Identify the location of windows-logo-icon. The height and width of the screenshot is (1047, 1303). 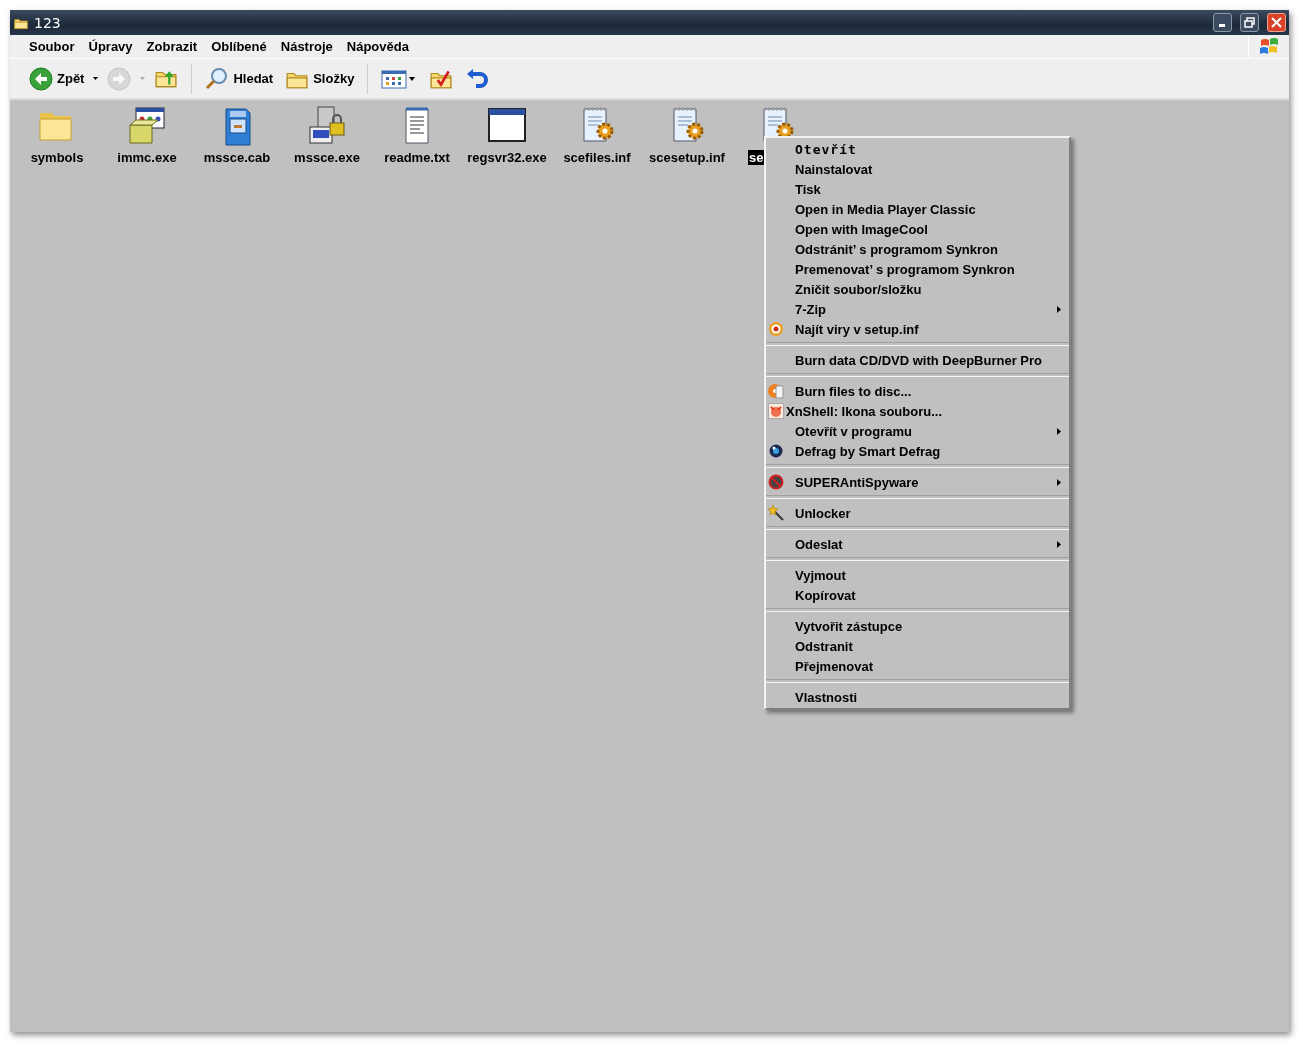
(1269, 46).